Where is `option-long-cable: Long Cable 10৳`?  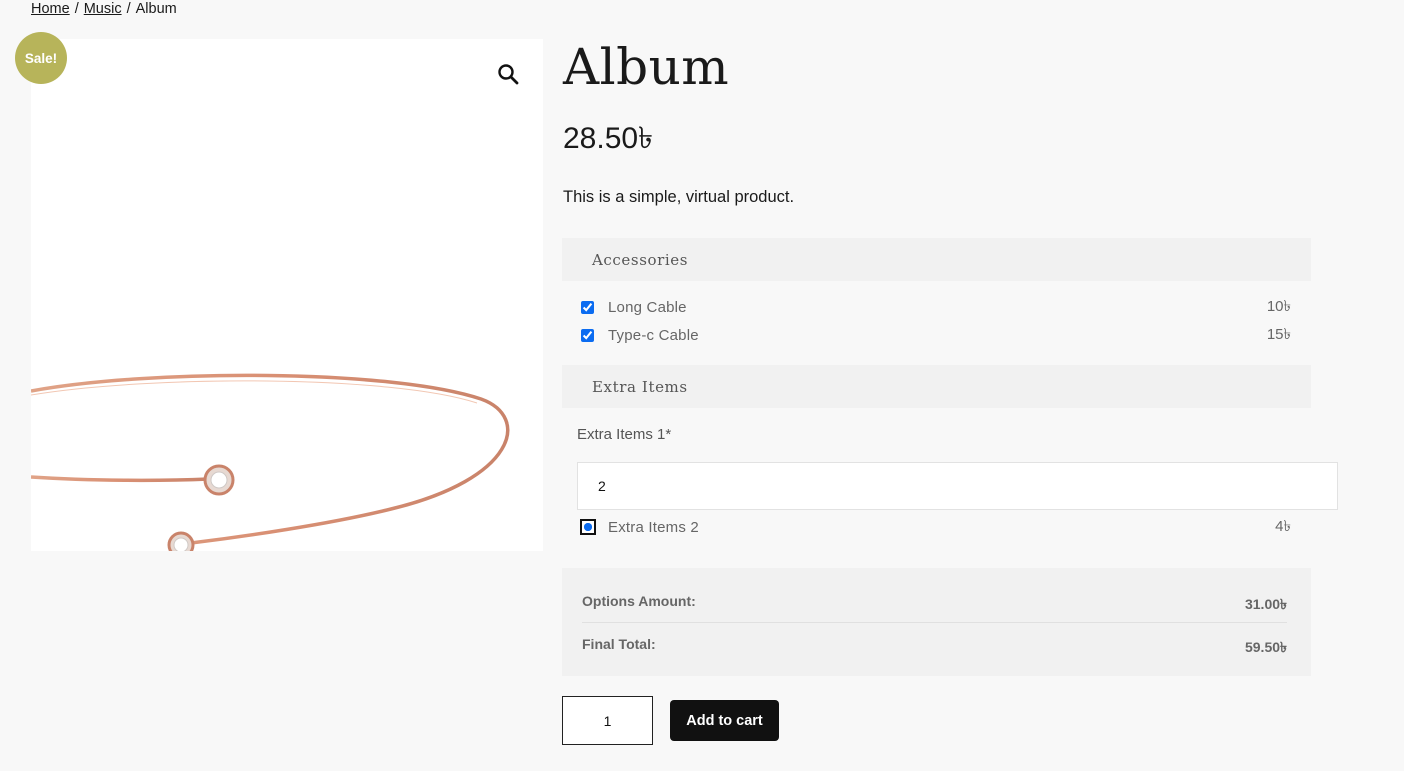 option-long-cable: Long Cable 10৳ is located at coordinates (935, 307).